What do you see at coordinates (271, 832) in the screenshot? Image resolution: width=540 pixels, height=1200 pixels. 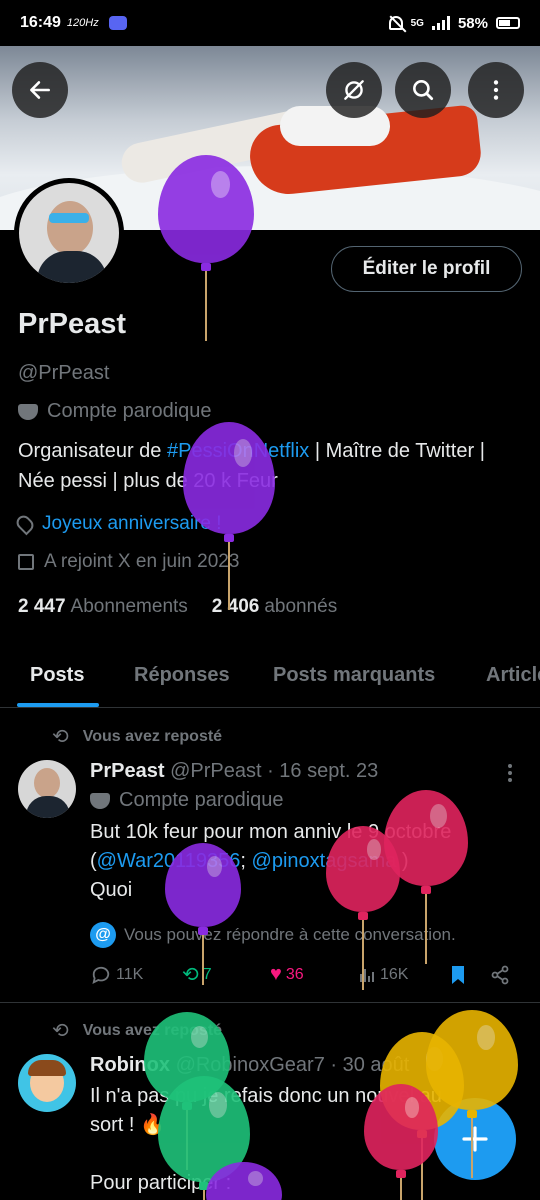 I see `post-text-line1: But 10k feur pour mon anniv le 9 octobre` at bounding box center [271, 832].